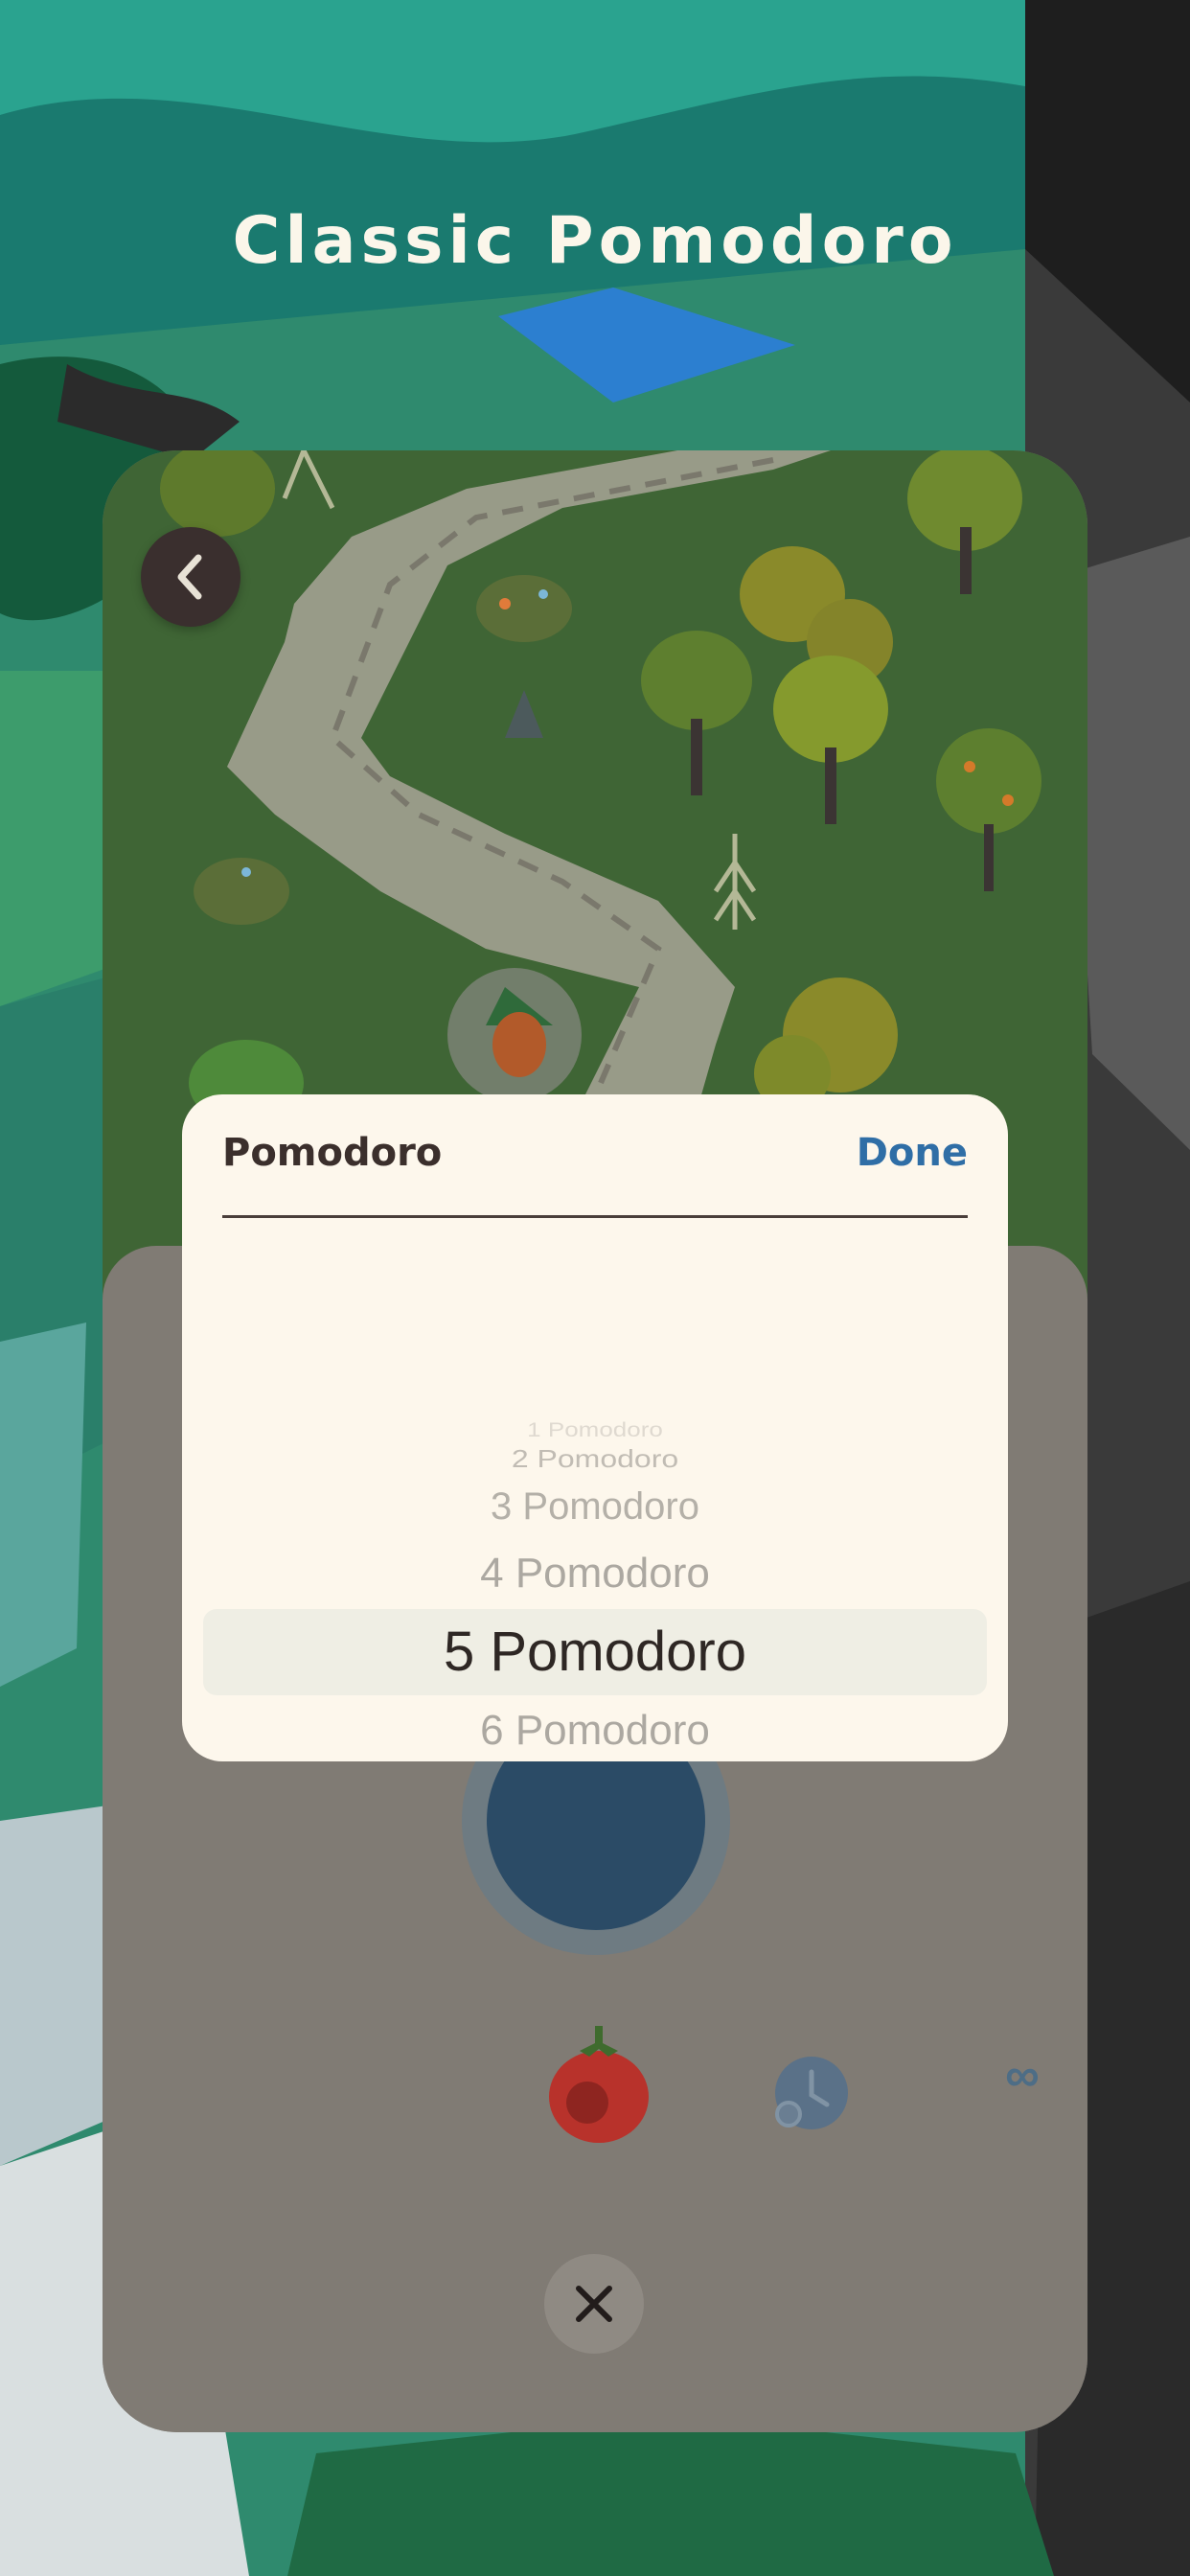 This screenshot has width=1190, height=2576. I want to click on picker-title: Pomodoro, so click(333, 1153).